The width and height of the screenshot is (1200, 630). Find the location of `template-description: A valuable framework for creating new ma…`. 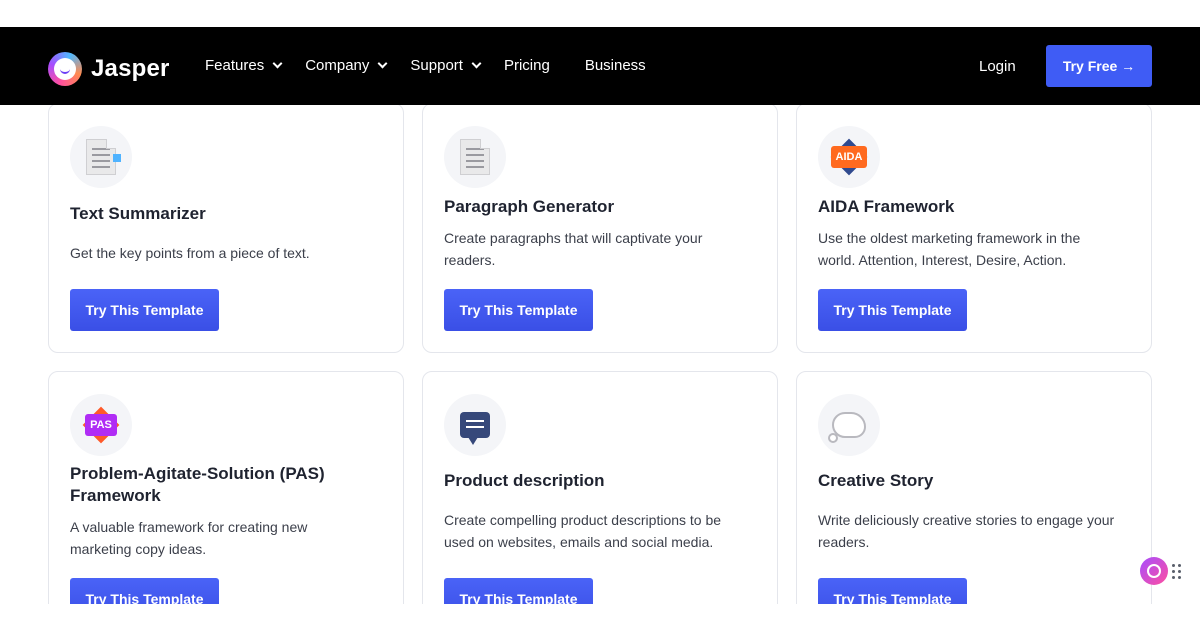

template-description: A valuable framework for creating new ma… is located at coordinates (189, 538).